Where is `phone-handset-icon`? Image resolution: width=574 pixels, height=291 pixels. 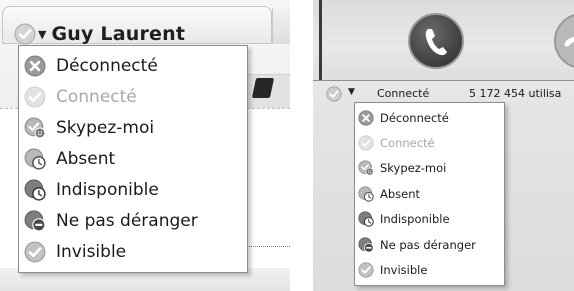
phone-handset-icon is located at coordinates (436, 41).